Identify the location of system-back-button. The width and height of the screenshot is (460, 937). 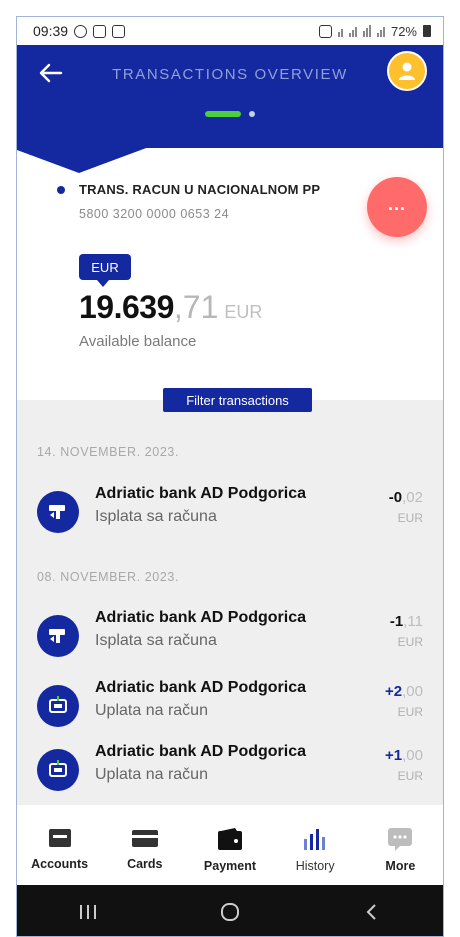
(372, 912).